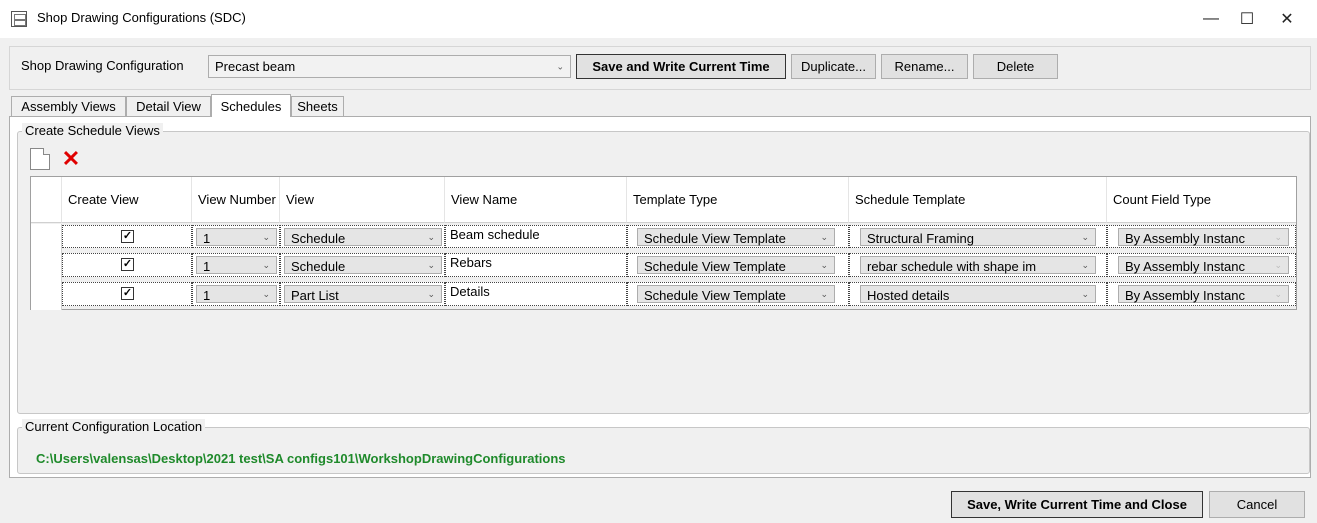  Describe the element at coordinates (1201, 200) in the screenshot. I see `column-header-count-field-type: Count Field Type` at that location.